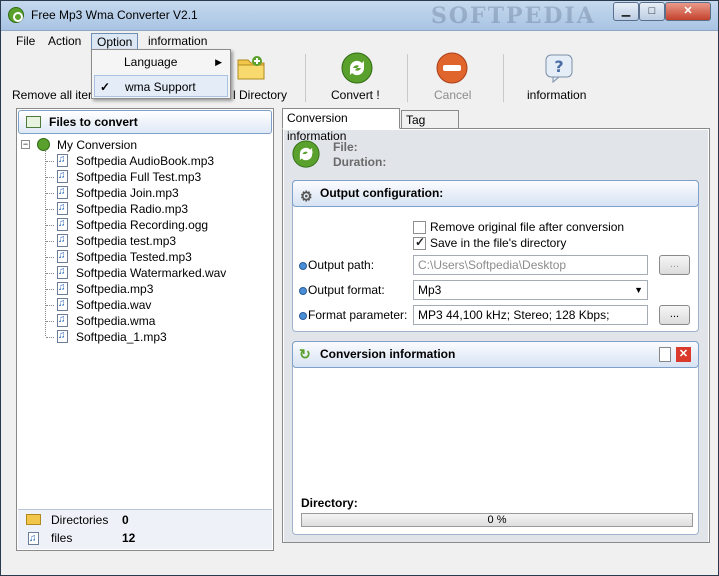 Image resolution: width=719 pixels, height=576 pixels. Describe the element at coordinates (513, 16) in the screenshot. I see `watermark: SOFTPEDIA` at that location.